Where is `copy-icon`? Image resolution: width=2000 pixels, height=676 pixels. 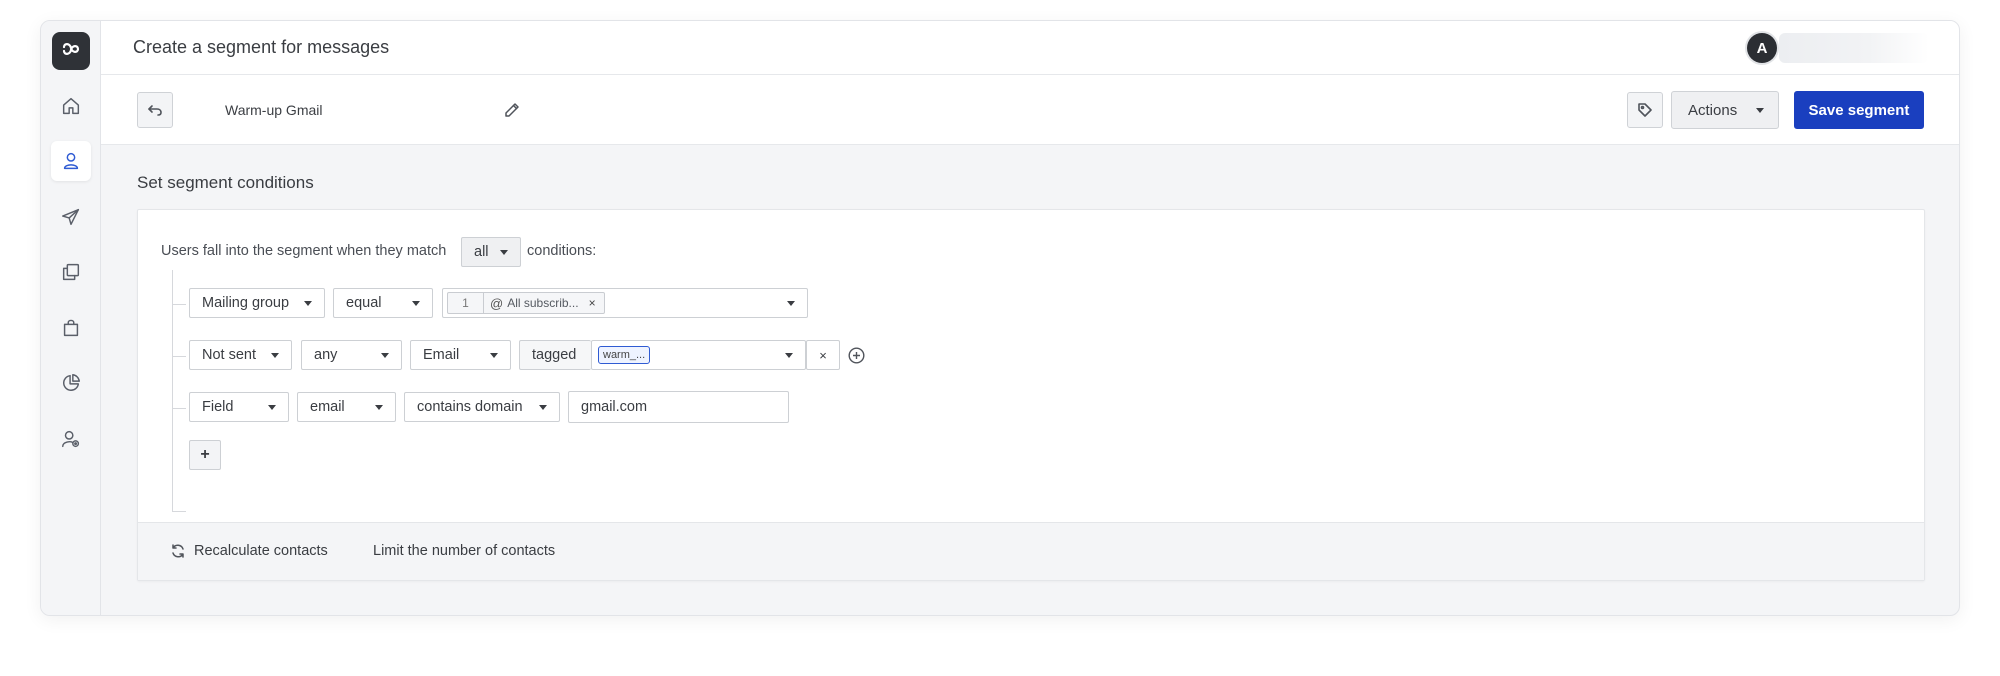
copy-icon is located at coordinates (71, 272).